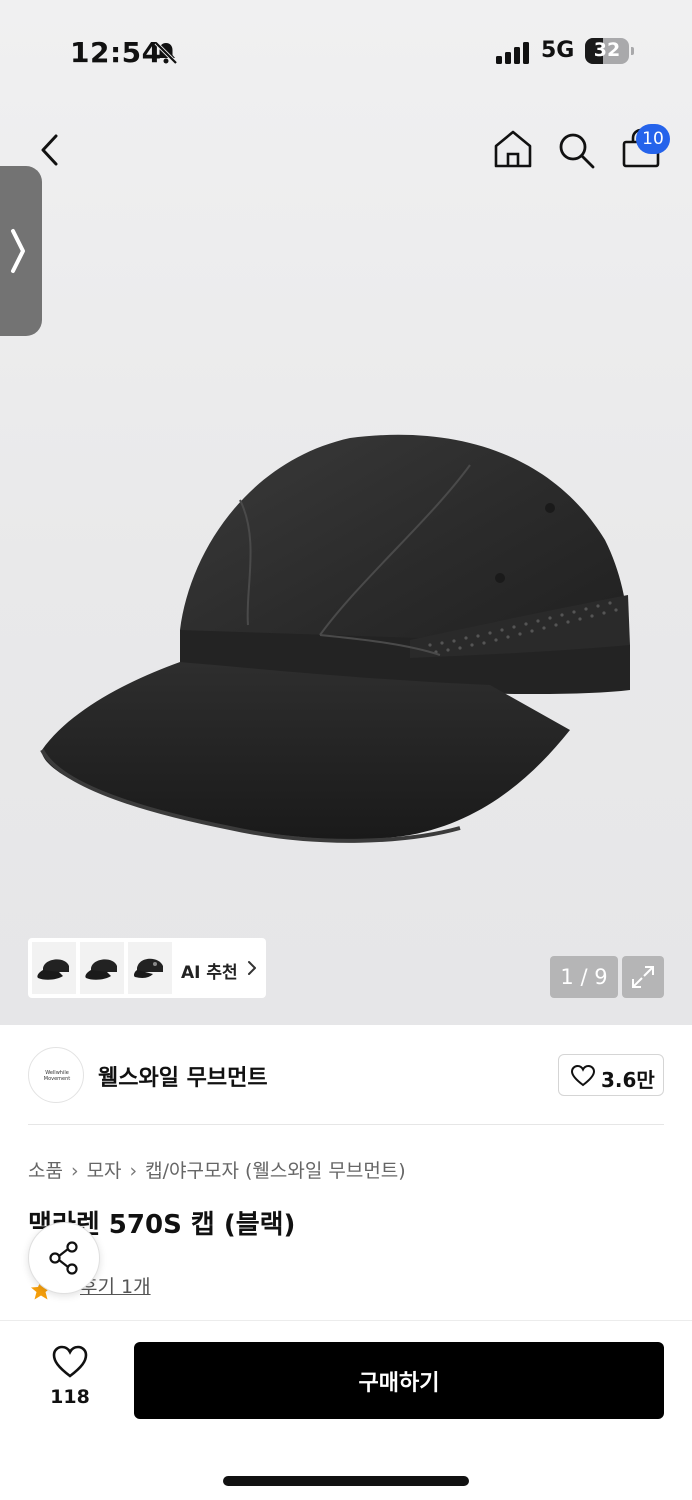 The height and width of the screenshot is (1500, 692). I want to click on share-icon, so click(63, 1258).